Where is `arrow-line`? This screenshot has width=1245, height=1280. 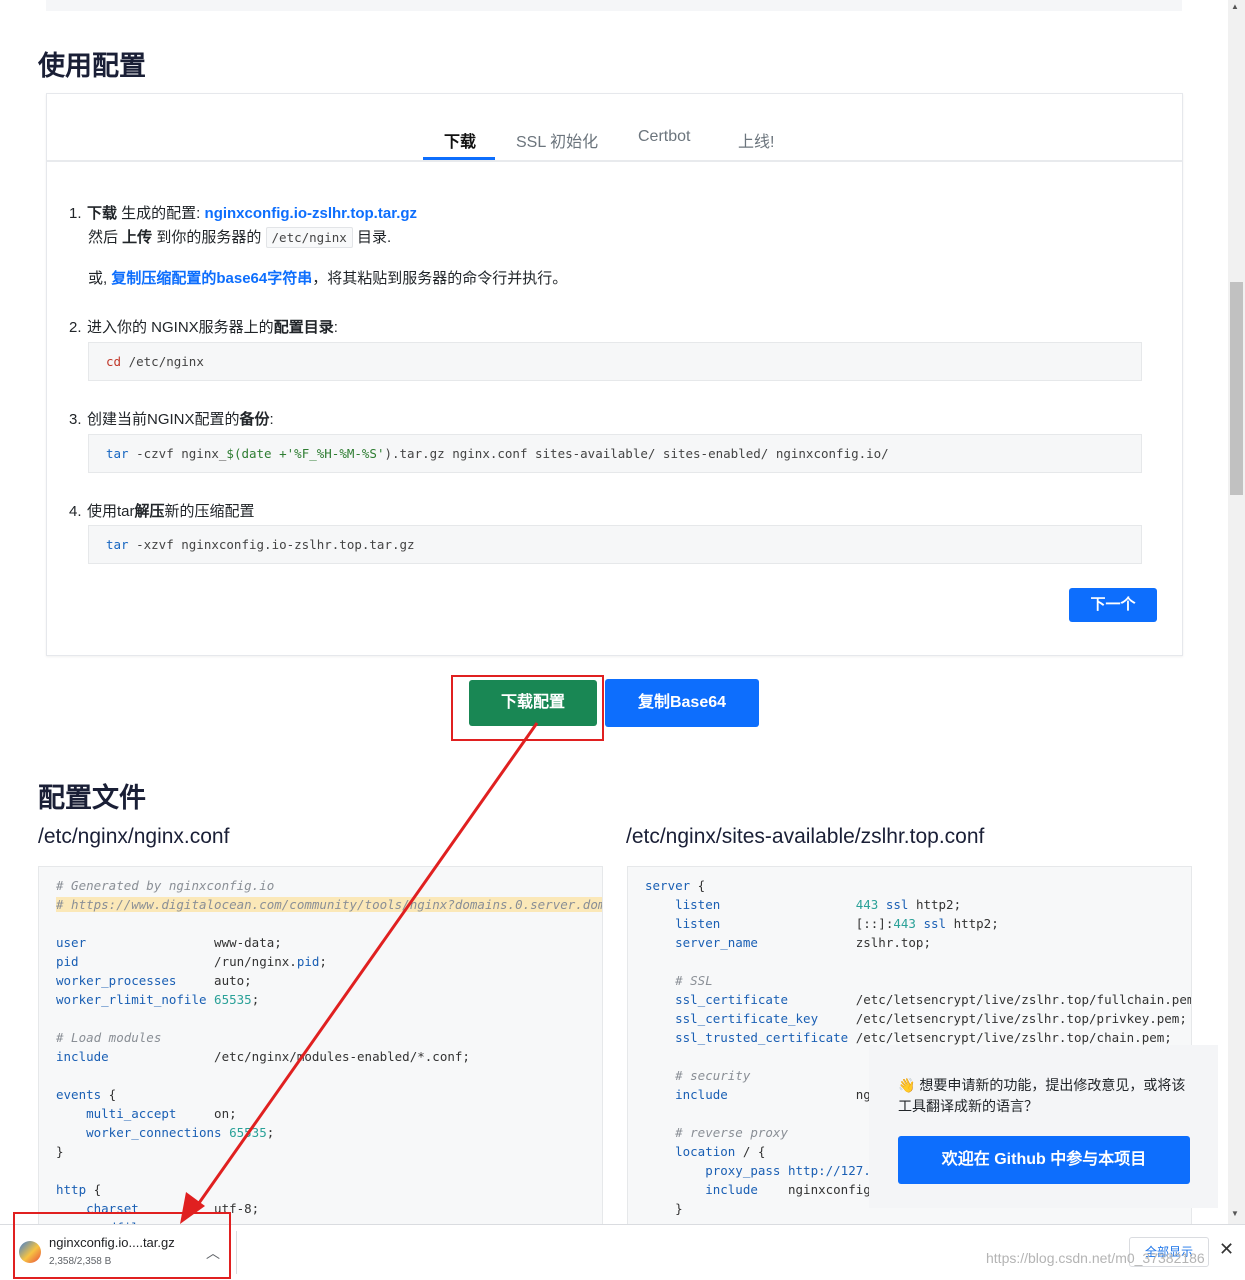
arrow-line is located at coordinates (364, 968).